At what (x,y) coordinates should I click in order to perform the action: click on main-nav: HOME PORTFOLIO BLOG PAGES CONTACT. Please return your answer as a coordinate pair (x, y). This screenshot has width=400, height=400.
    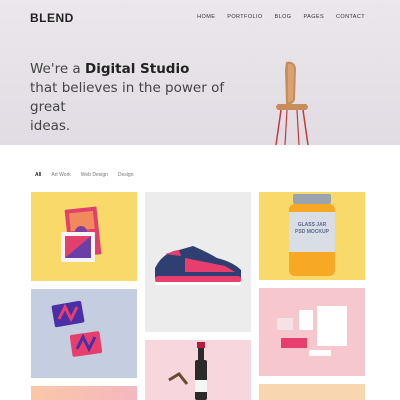
    Looking at the image, I should click on (281, 17).